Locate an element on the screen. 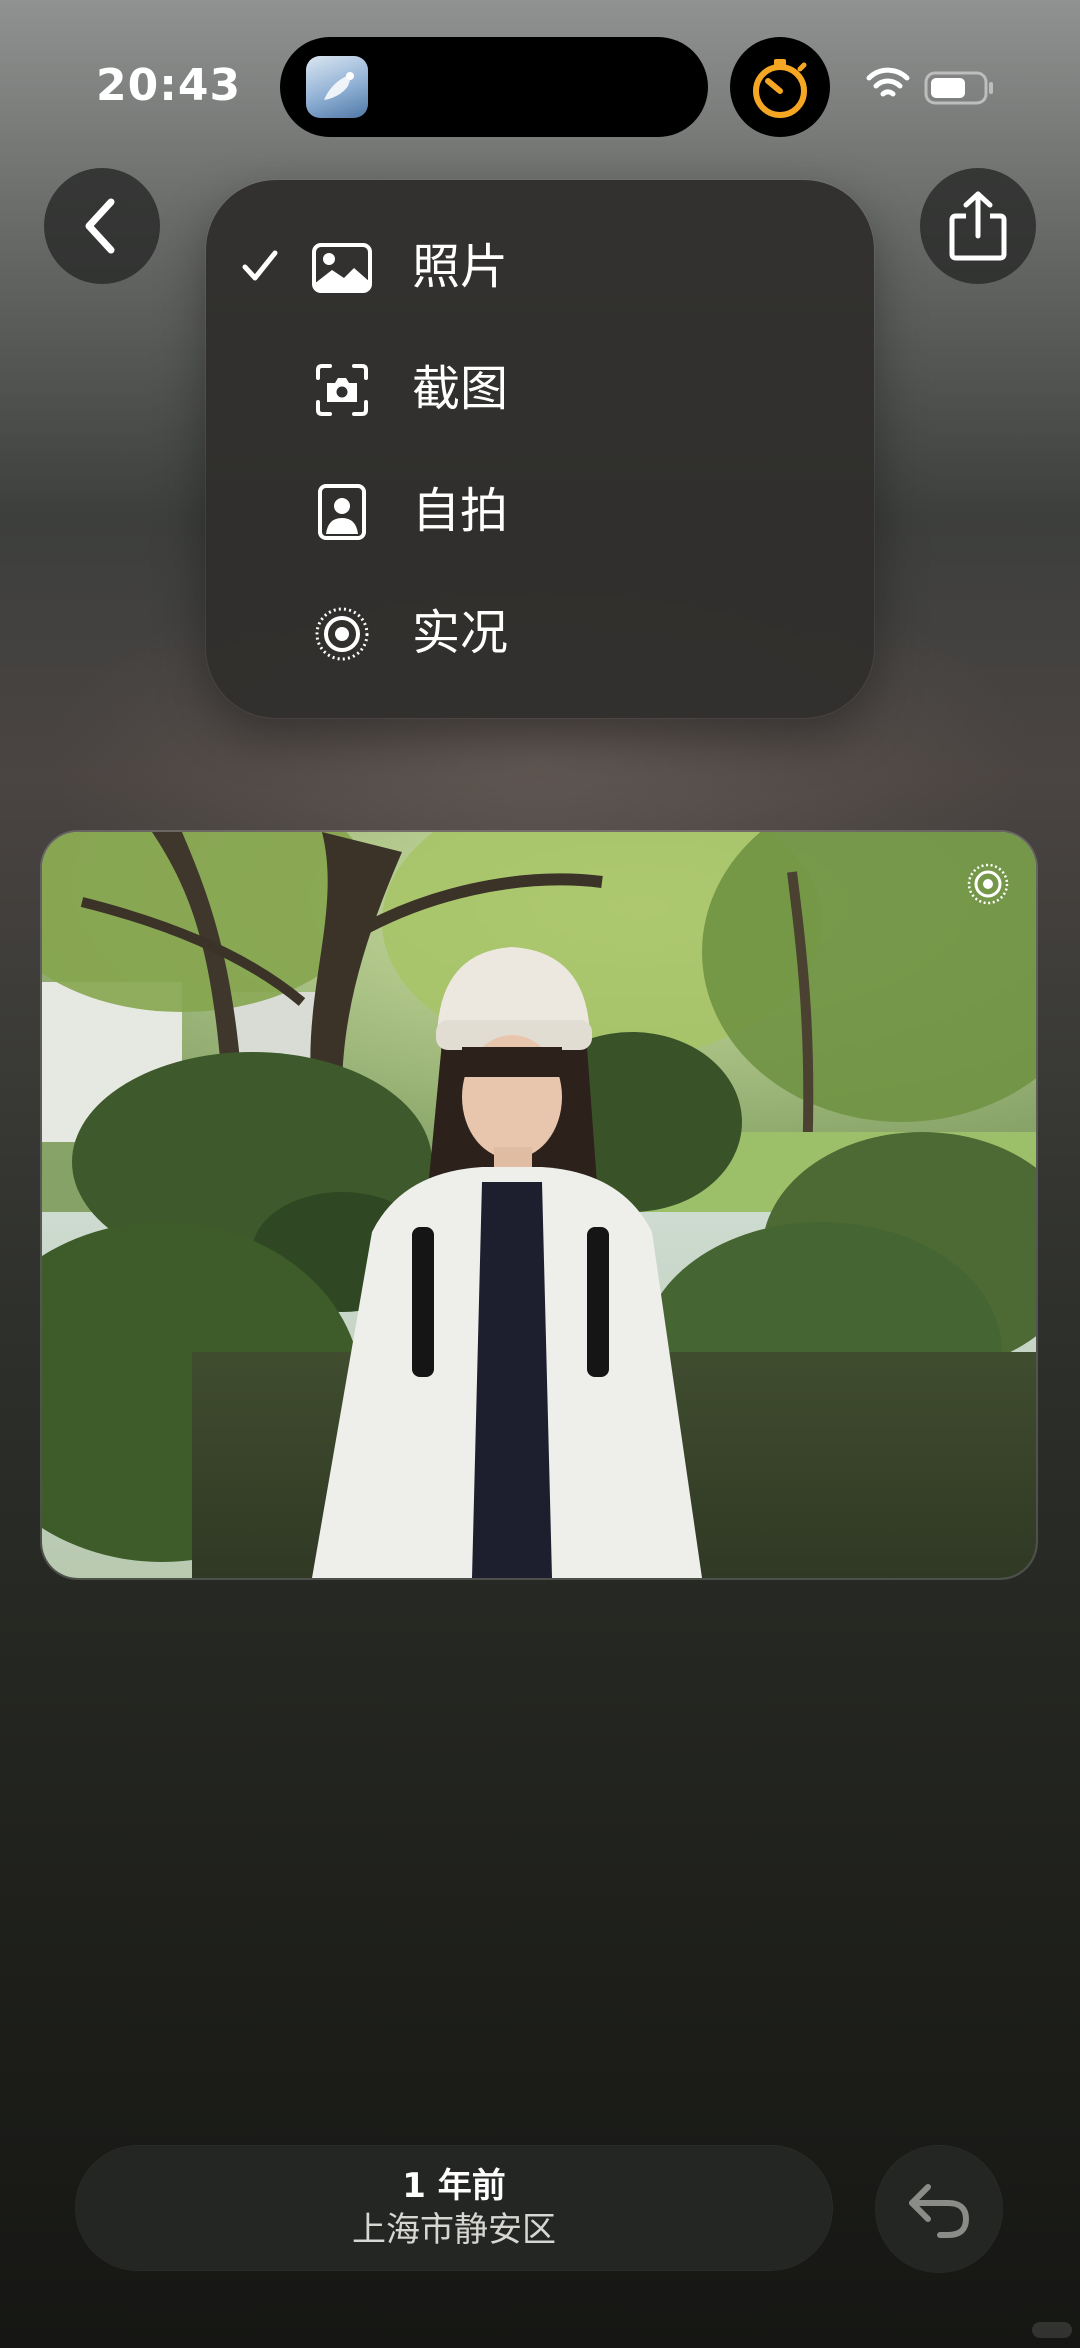 This screenshot has height=2348, width=1080. revert-button is located at coordinates (939, 2209).